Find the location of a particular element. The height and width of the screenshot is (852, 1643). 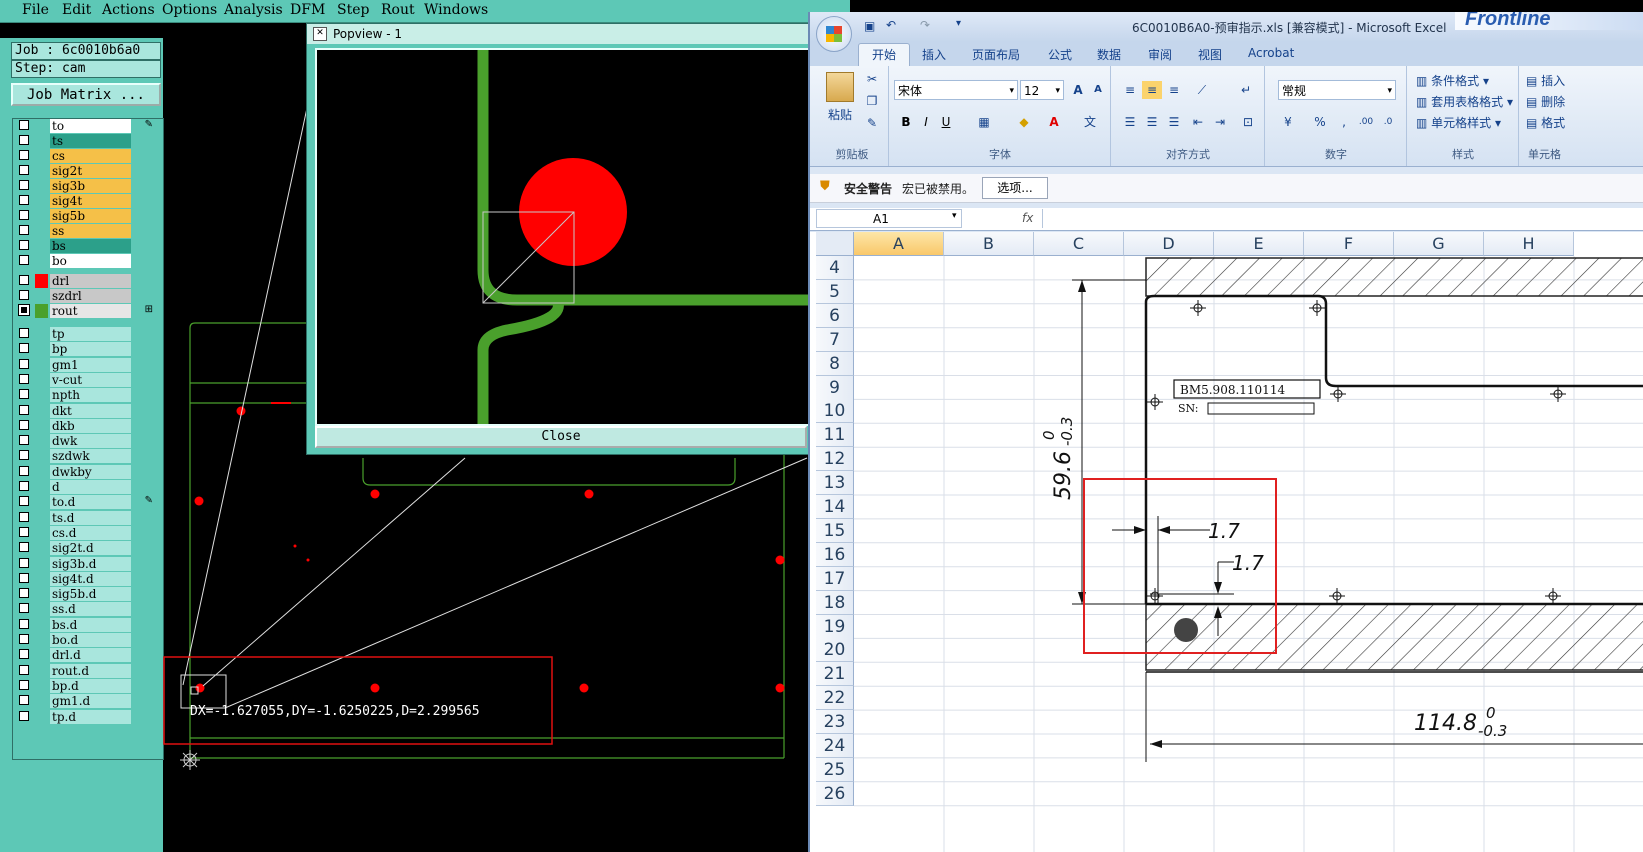

layer-row: dwkby is located at coordinates (87, 471).